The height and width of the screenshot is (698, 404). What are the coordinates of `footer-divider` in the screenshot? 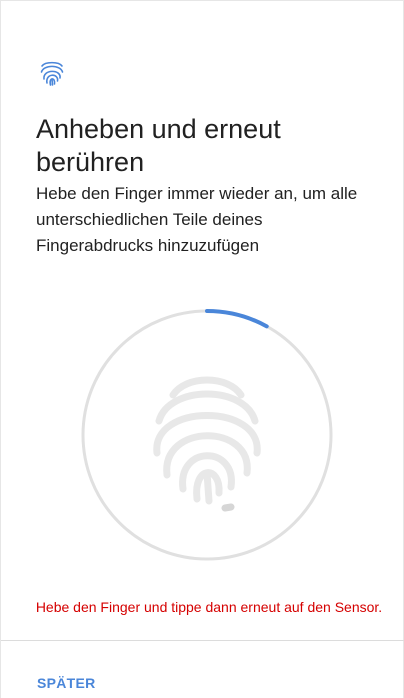 It's located at (202, 640).